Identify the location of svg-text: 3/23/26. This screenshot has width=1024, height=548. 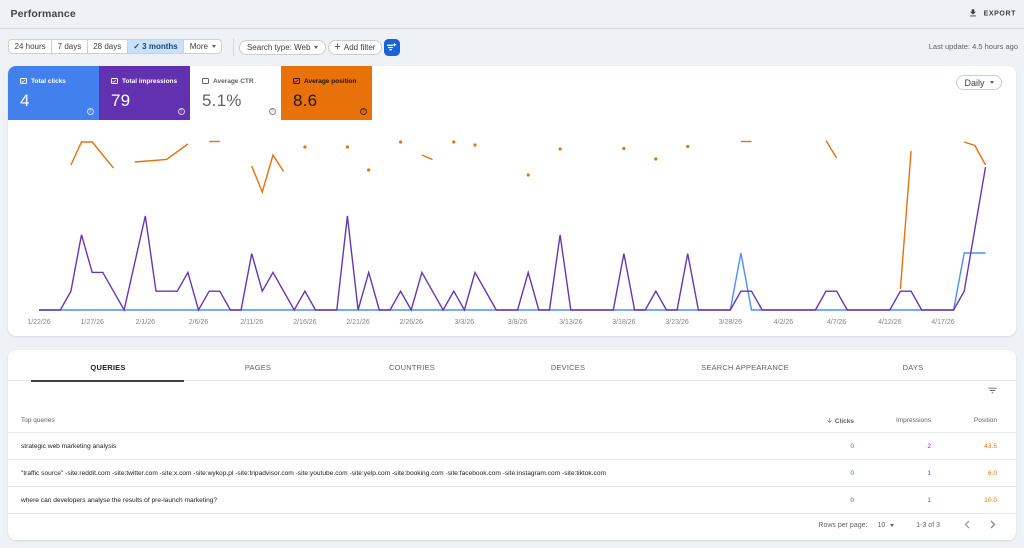
(676, 322).